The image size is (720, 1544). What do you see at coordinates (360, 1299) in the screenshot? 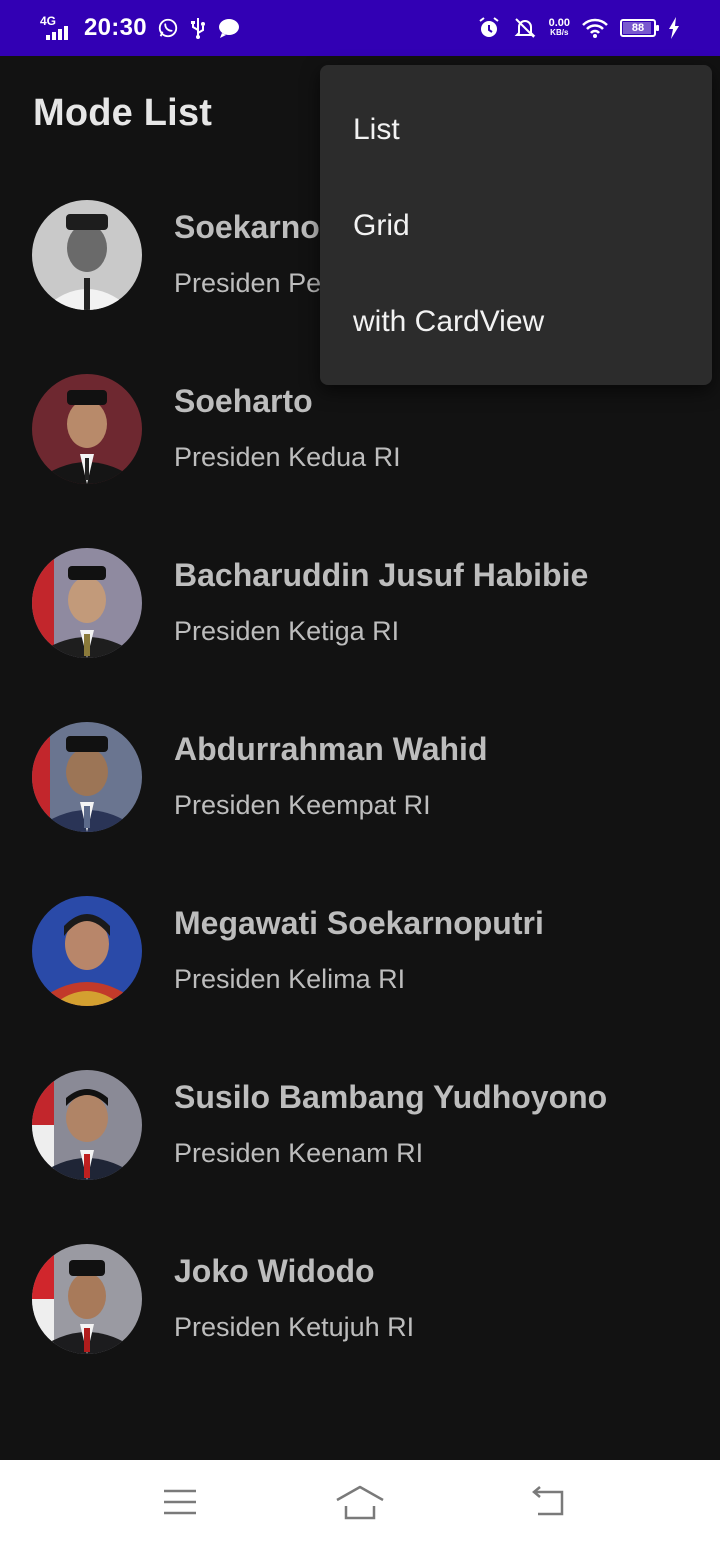
I see `list-item: Joko Widodo Presiden Ketujuh RI` at bounding box center [360, 1299].